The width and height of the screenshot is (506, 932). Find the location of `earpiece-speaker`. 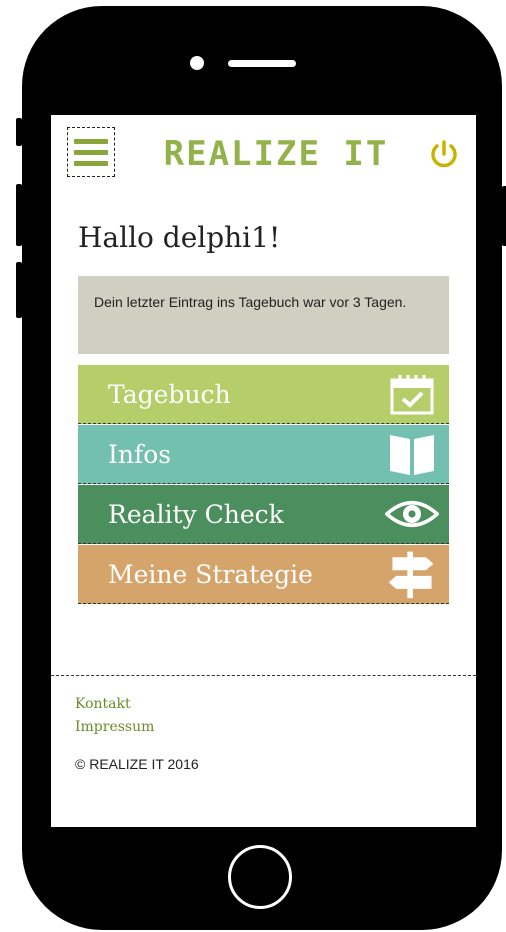

earpiece-speaker is located at coordinates (262, 63).